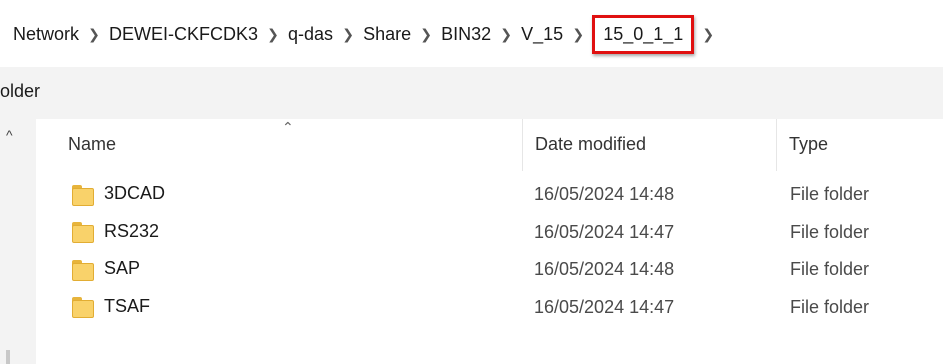  What do you see at coordinates (591, 144) in the screenshot?
I see `column-header-date-label: Date modified` at bounding box center [591, 144].